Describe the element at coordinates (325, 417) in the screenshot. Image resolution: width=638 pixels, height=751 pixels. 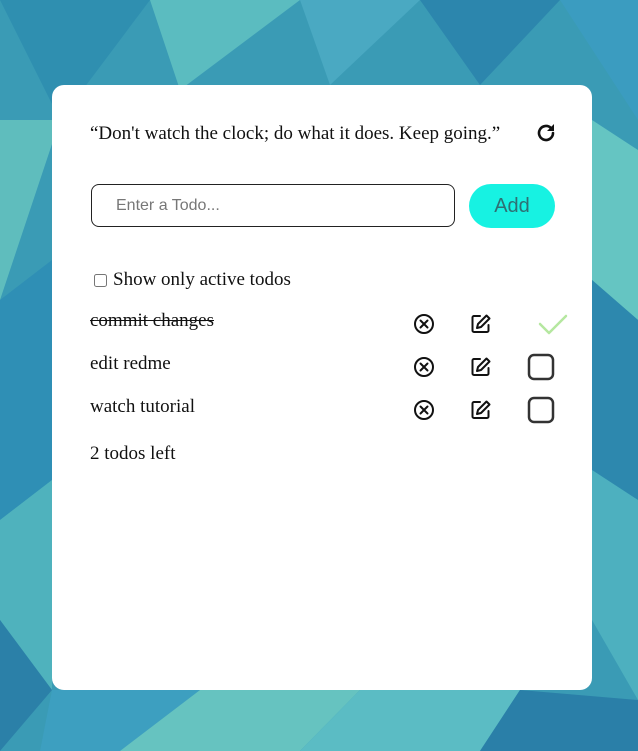
I see `todo-item: watch tutorial` at that location.